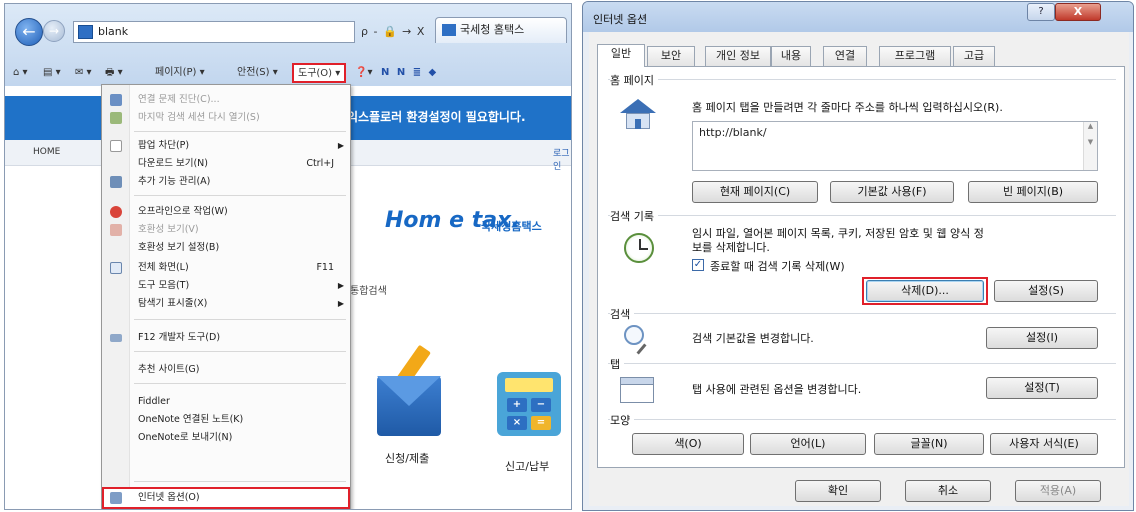  Describe the element at coordinates (319, 73) in the screenshot. I see `tools-menu-button: 도구(O) ▾` at that location.